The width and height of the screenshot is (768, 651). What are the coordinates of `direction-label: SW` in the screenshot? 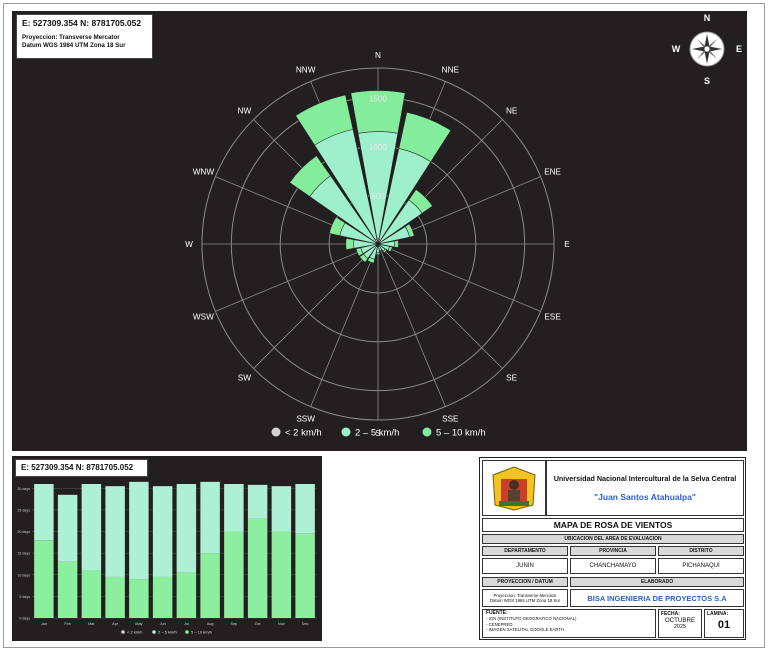 It's located at (244, 378).